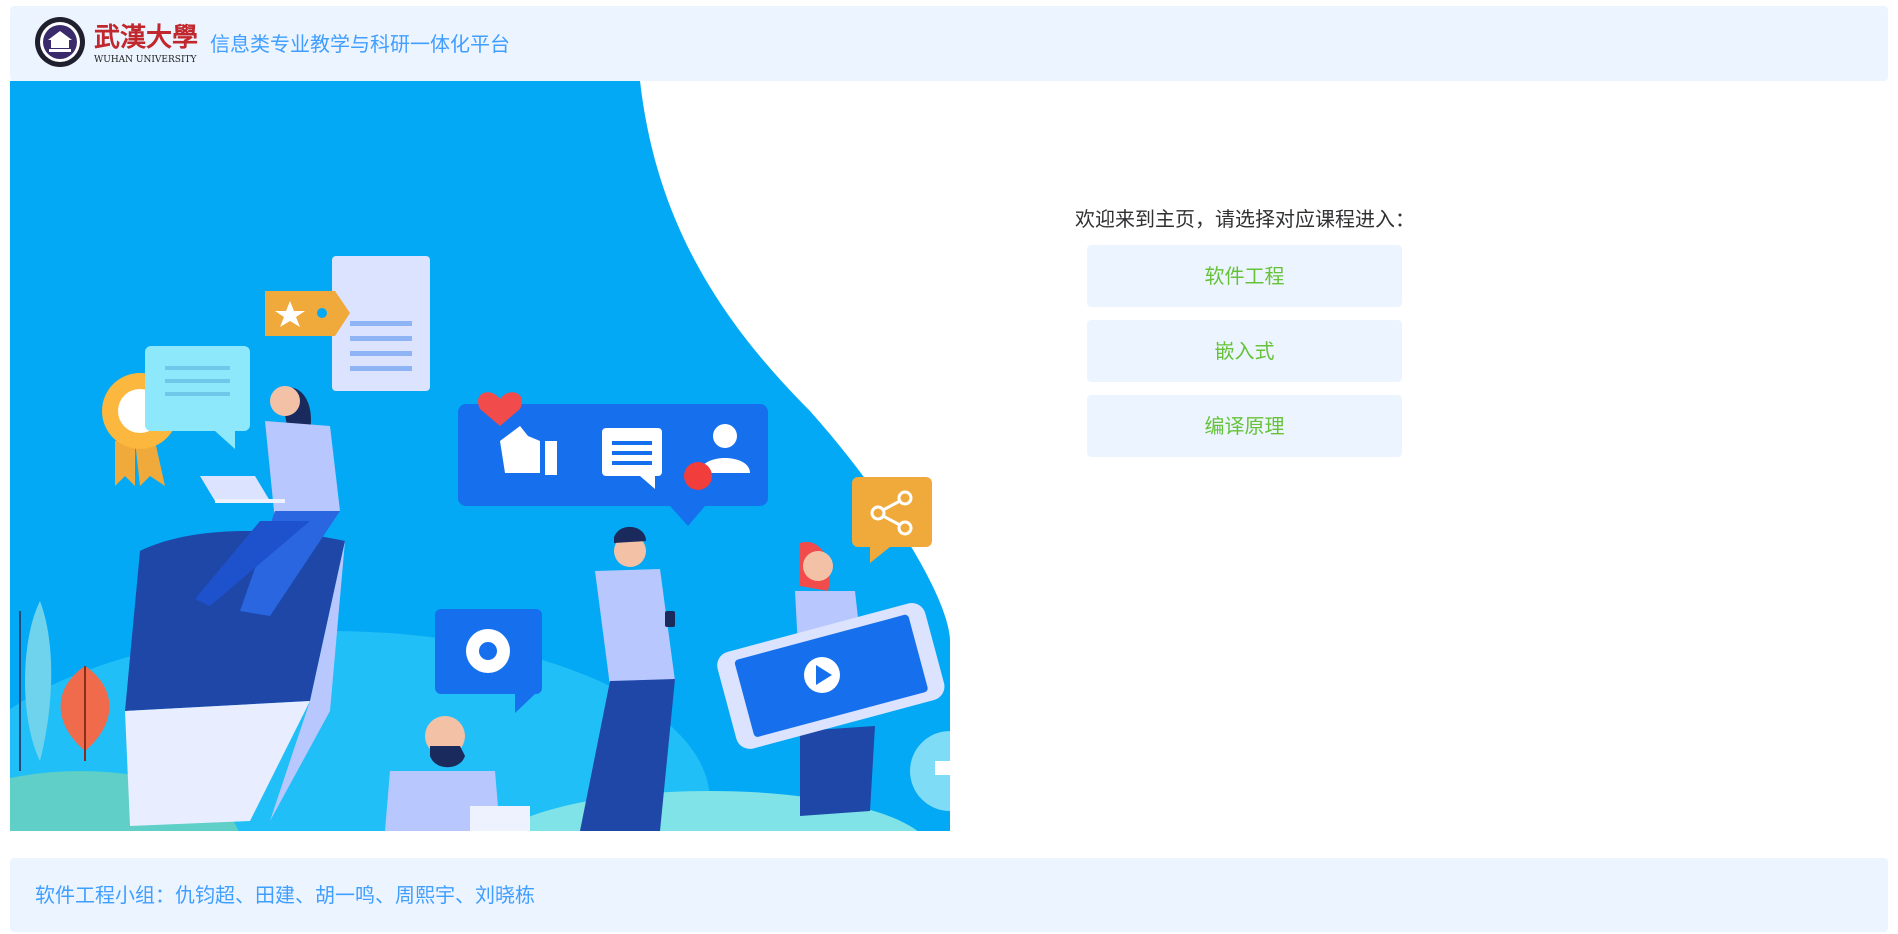  I want to click on document-icon, so click(381, 323).